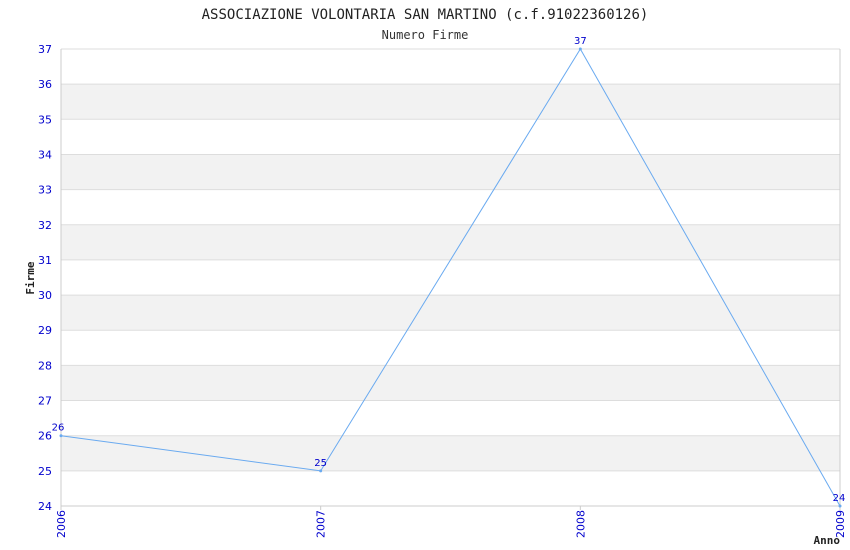 This screenshot has width=850, height=550. Describe the element at coordinates (320, 463) in the screenshot. I see `data-label: 25` at that location.